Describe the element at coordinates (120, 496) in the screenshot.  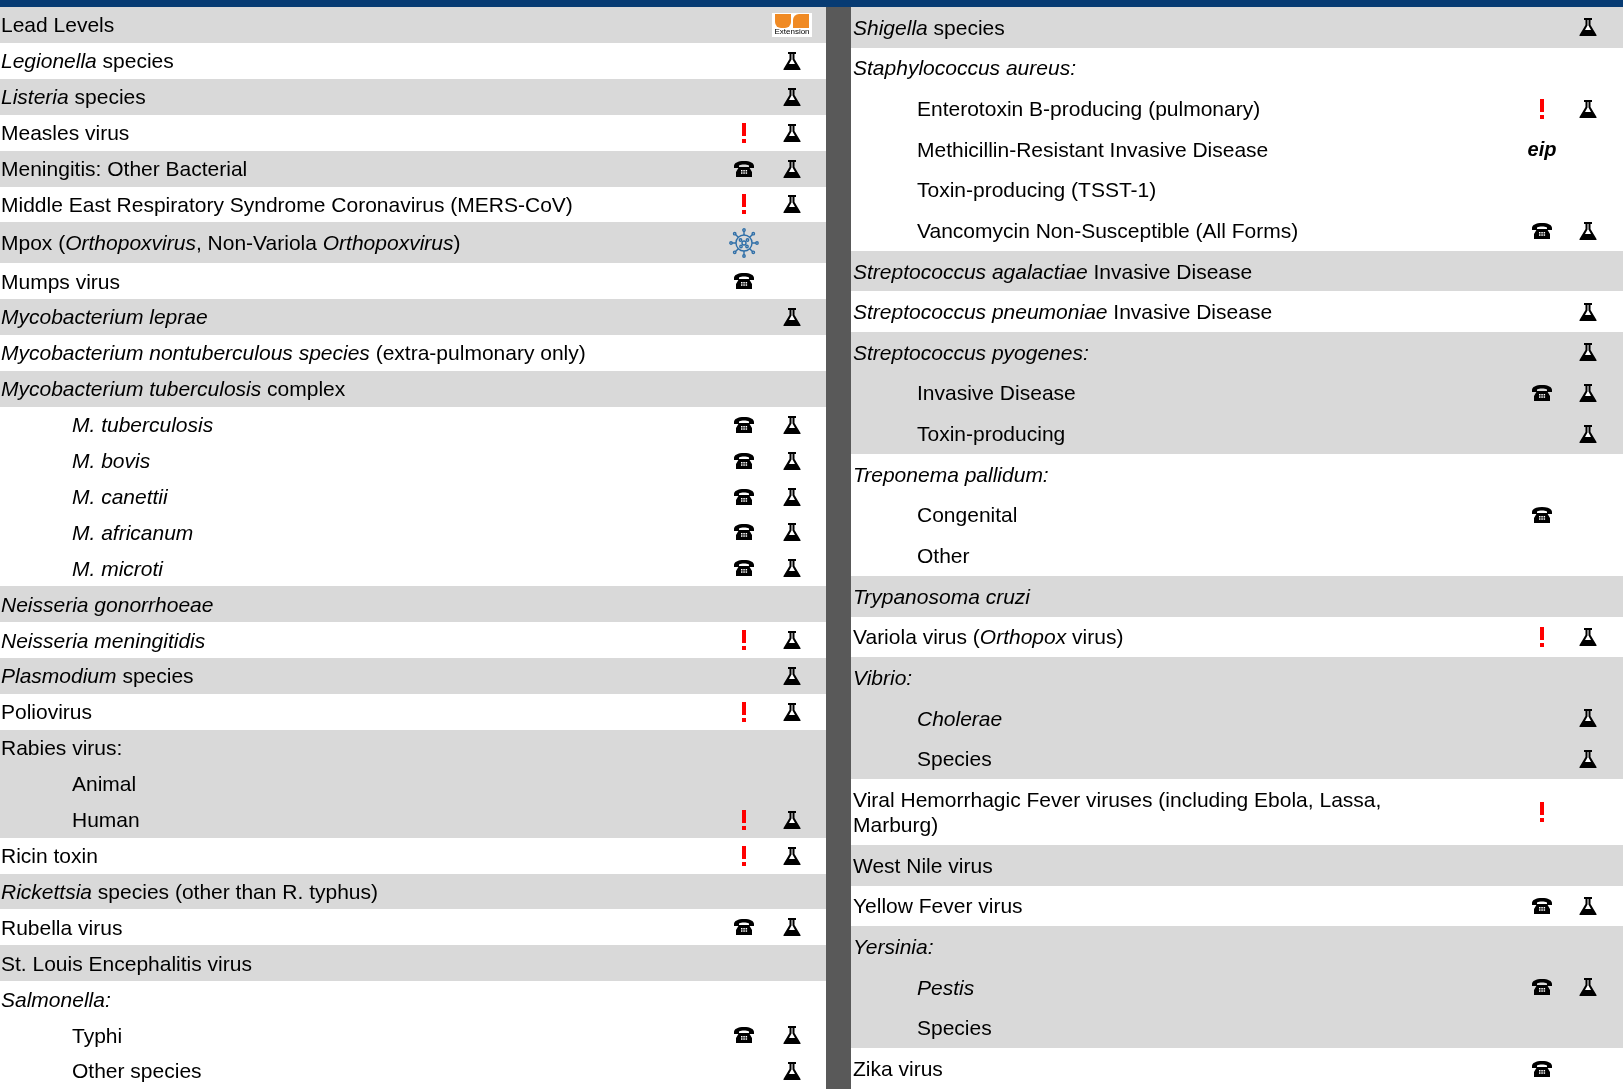
I see `condition-name: M. canettii` at that location.